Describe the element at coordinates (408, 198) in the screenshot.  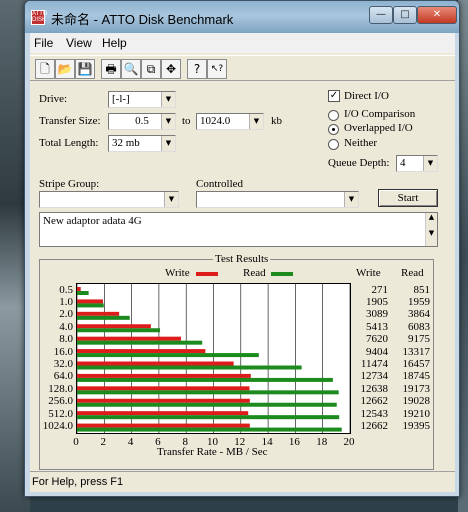
I see `start-button: Start` at that location.